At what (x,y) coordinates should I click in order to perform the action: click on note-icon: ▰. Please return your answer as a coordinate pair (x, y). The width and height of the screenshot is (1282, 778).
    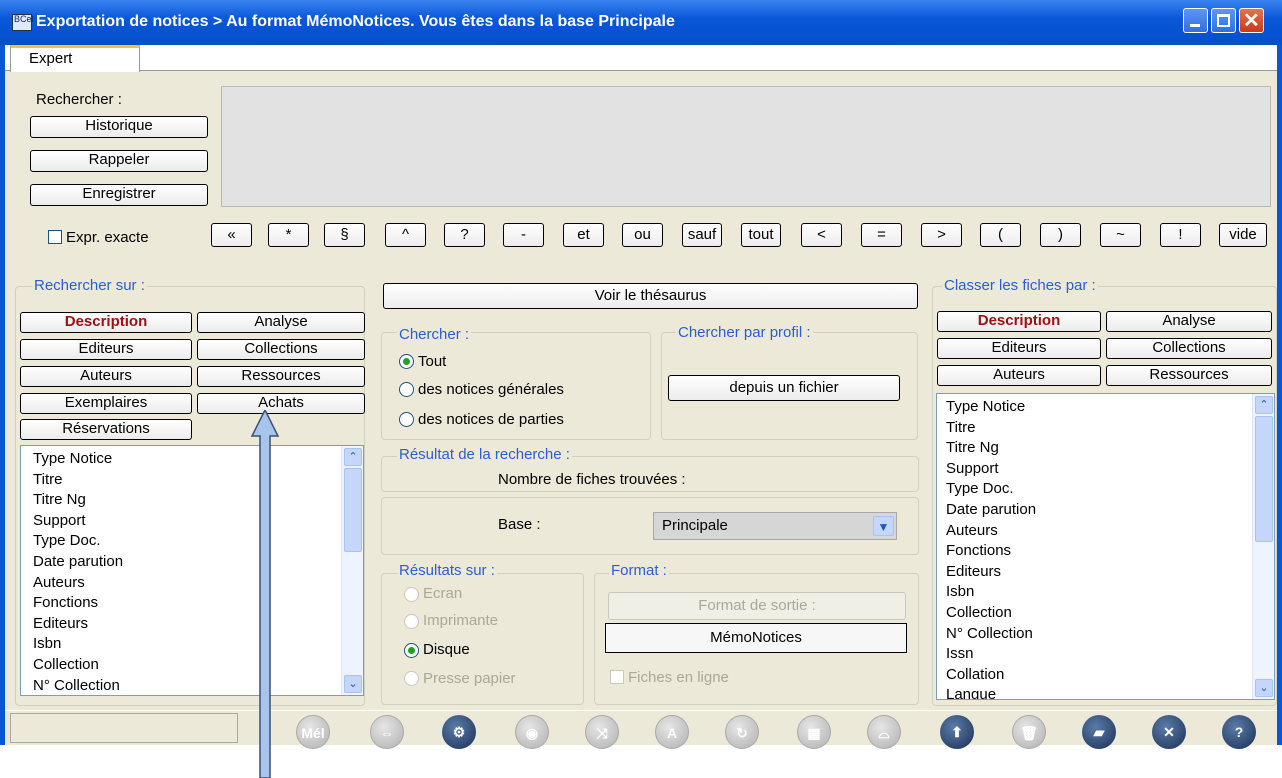
    Looking at the image, I should click on (1099, 732).